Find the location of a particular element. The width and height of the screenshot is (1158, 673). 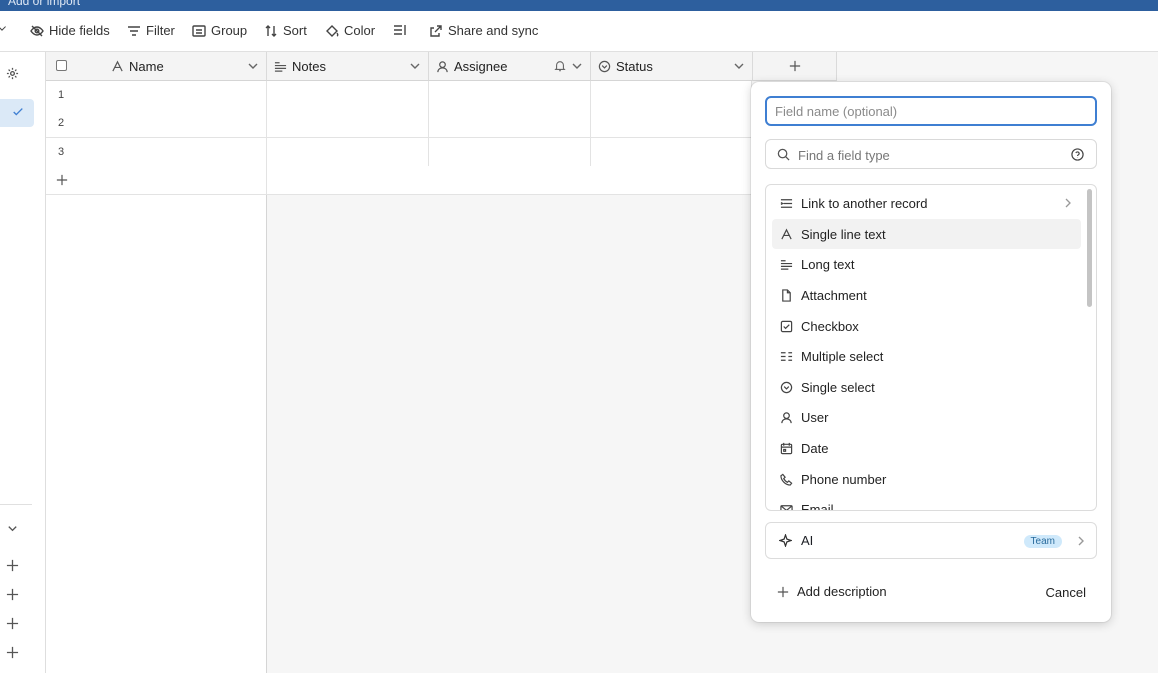

ai-field-option: AI Team is located at coordinates (931, 540).